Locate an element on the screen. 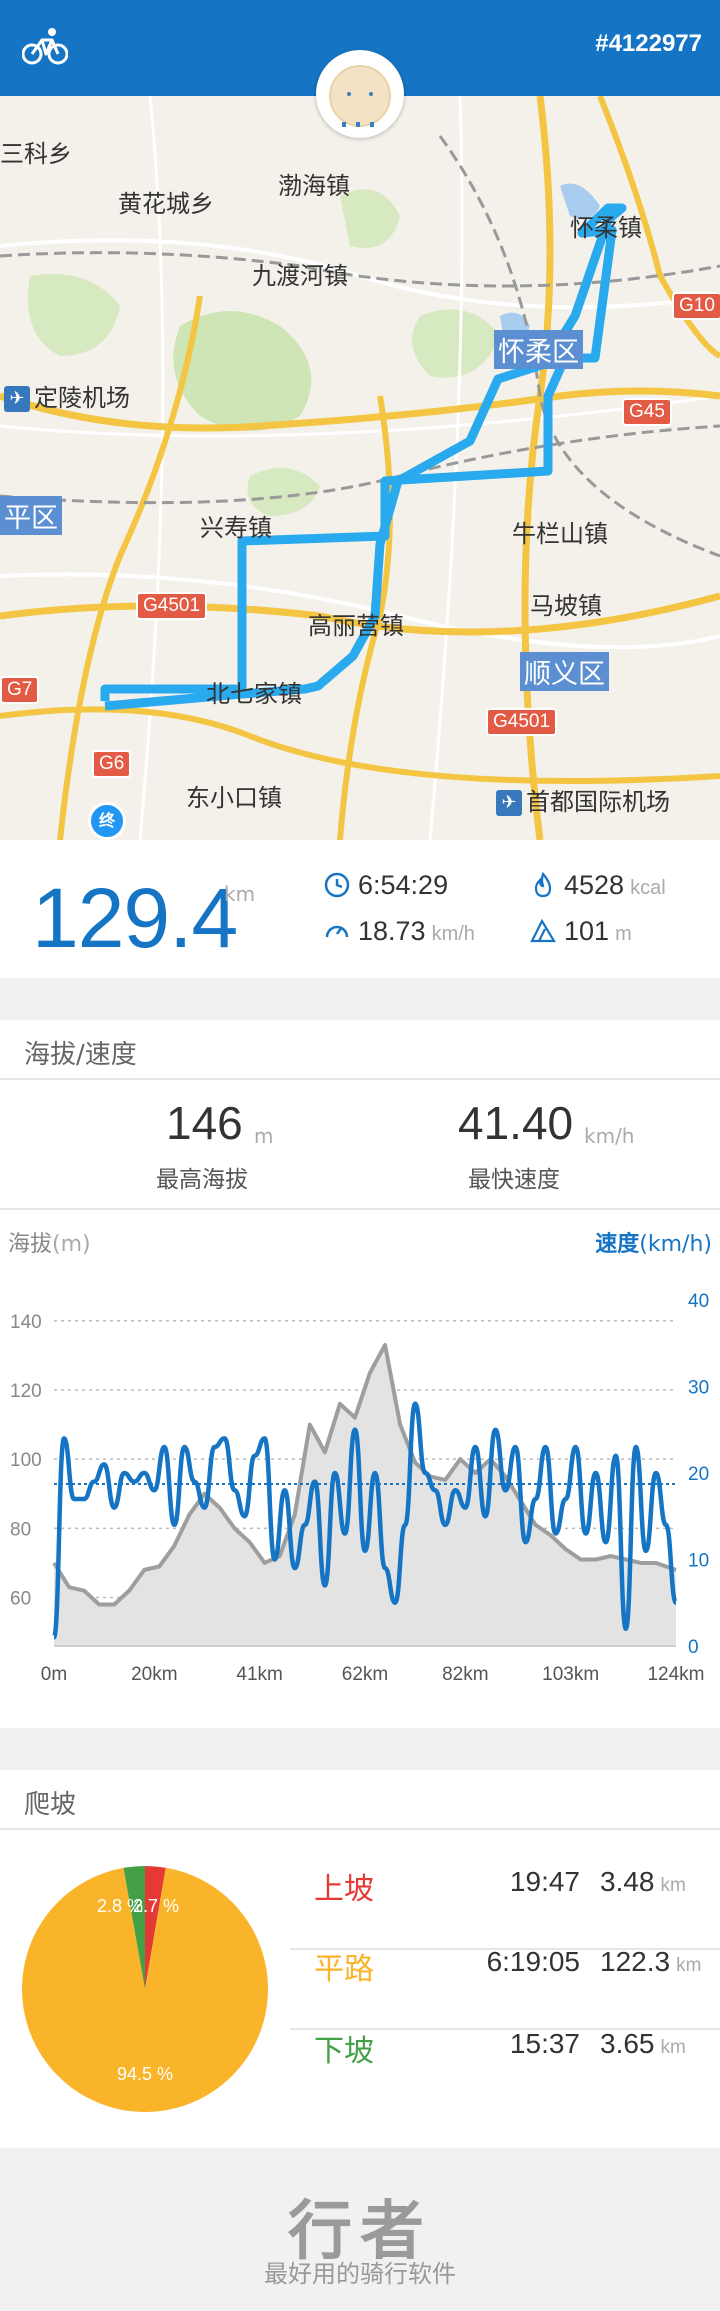 The width and height of the screenshot is (720, 2311). route-end-marker: 终 is located at coordinates (107, 821).